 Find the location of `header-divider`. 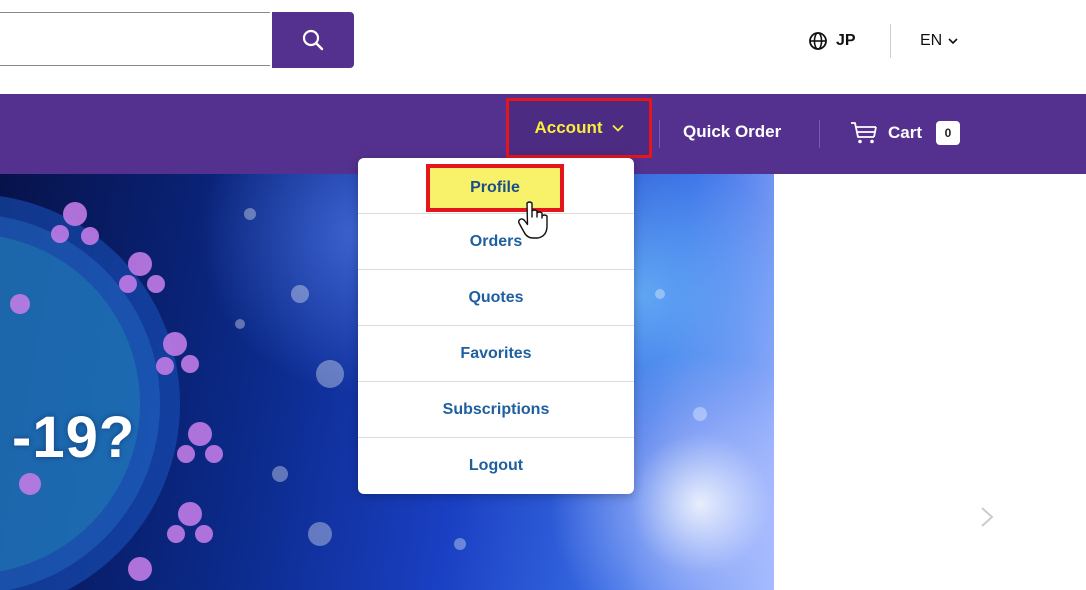

header-divider is located at coordinates (890, 41).